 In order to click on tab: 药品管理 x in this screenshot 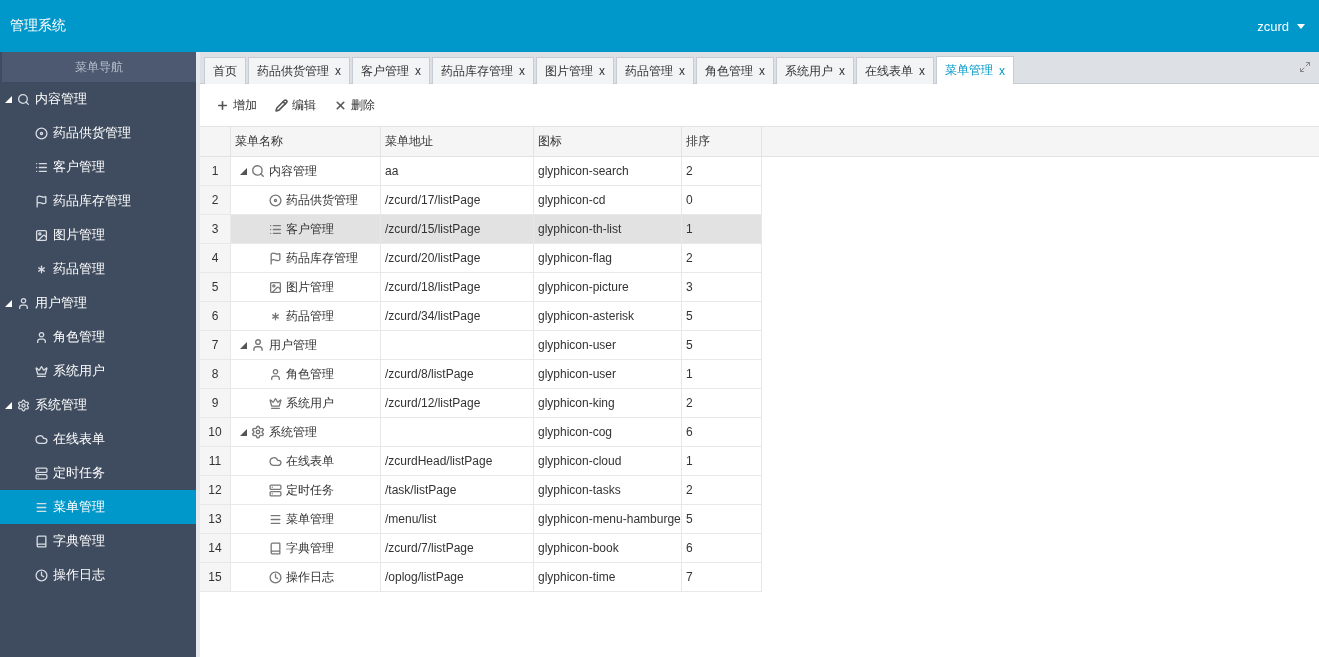, I will do `click(655, 70)`.